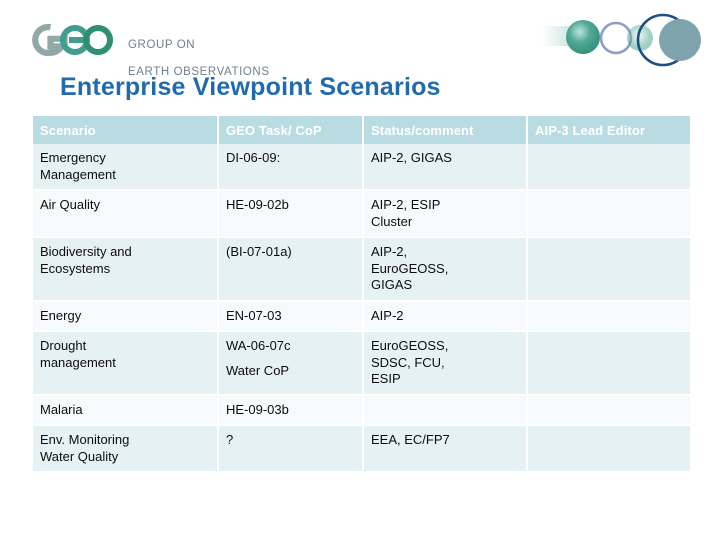 The height and width of the screenshot is (540, 720). What do you see at coordinates (126, 410) in the screenshot?
I see `cell-scenario: Malaria` at bounding box center [126, 410].